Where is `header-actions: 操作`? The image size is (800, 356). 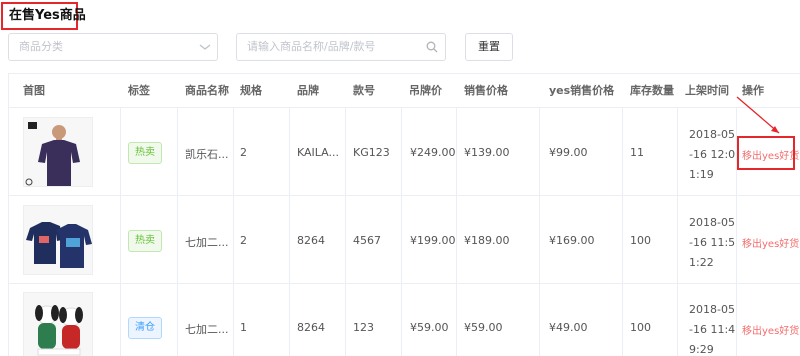
header-actions: 操作 is located at coordinates (753, 90).